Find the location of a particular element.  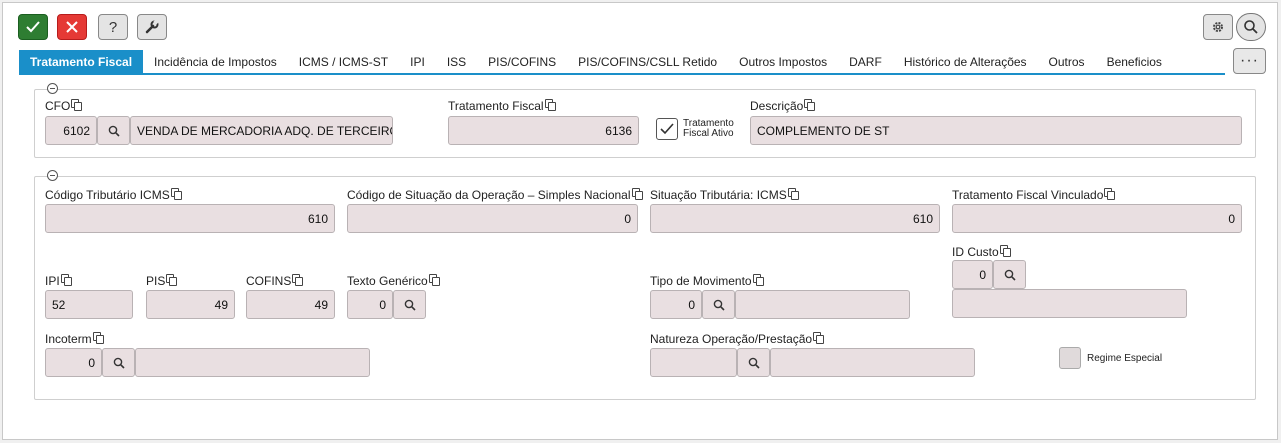

gear-icon is located at coordinates (1218, 27).